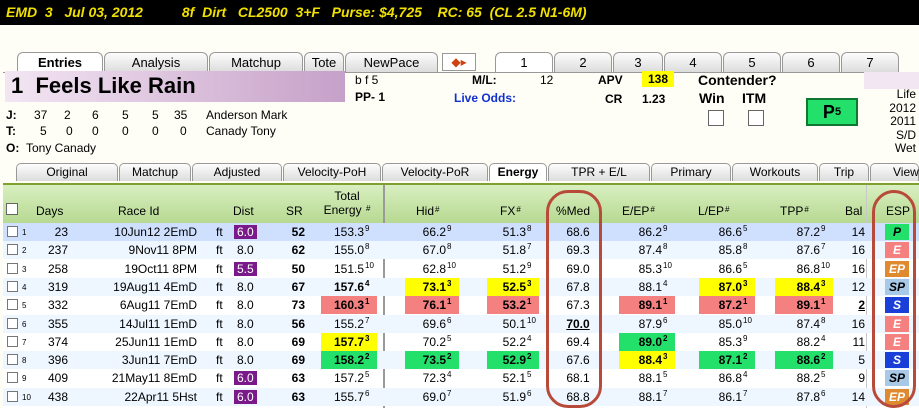  What do you see at coordinates (17, 85) in the screenshot?
I see `horse-number: 1` at bounding box center [17, 85].